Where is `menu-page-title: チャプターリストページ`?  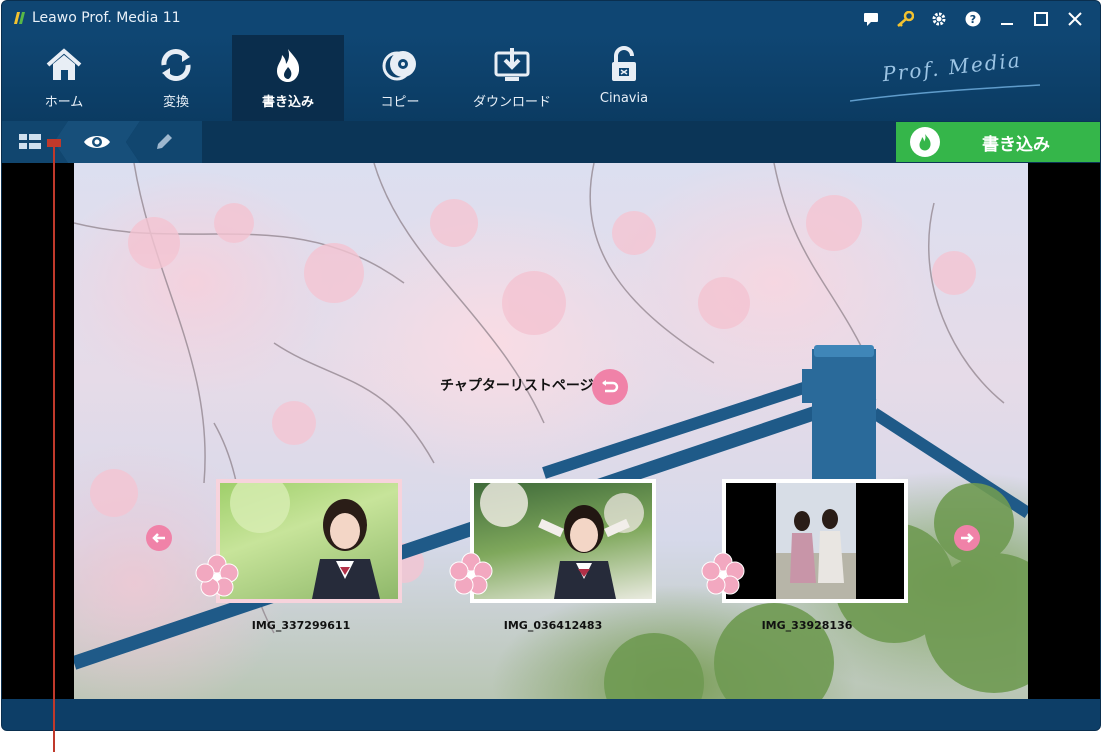 menu-page-title: チャプターリストページ is located at coordinates (517, 386).